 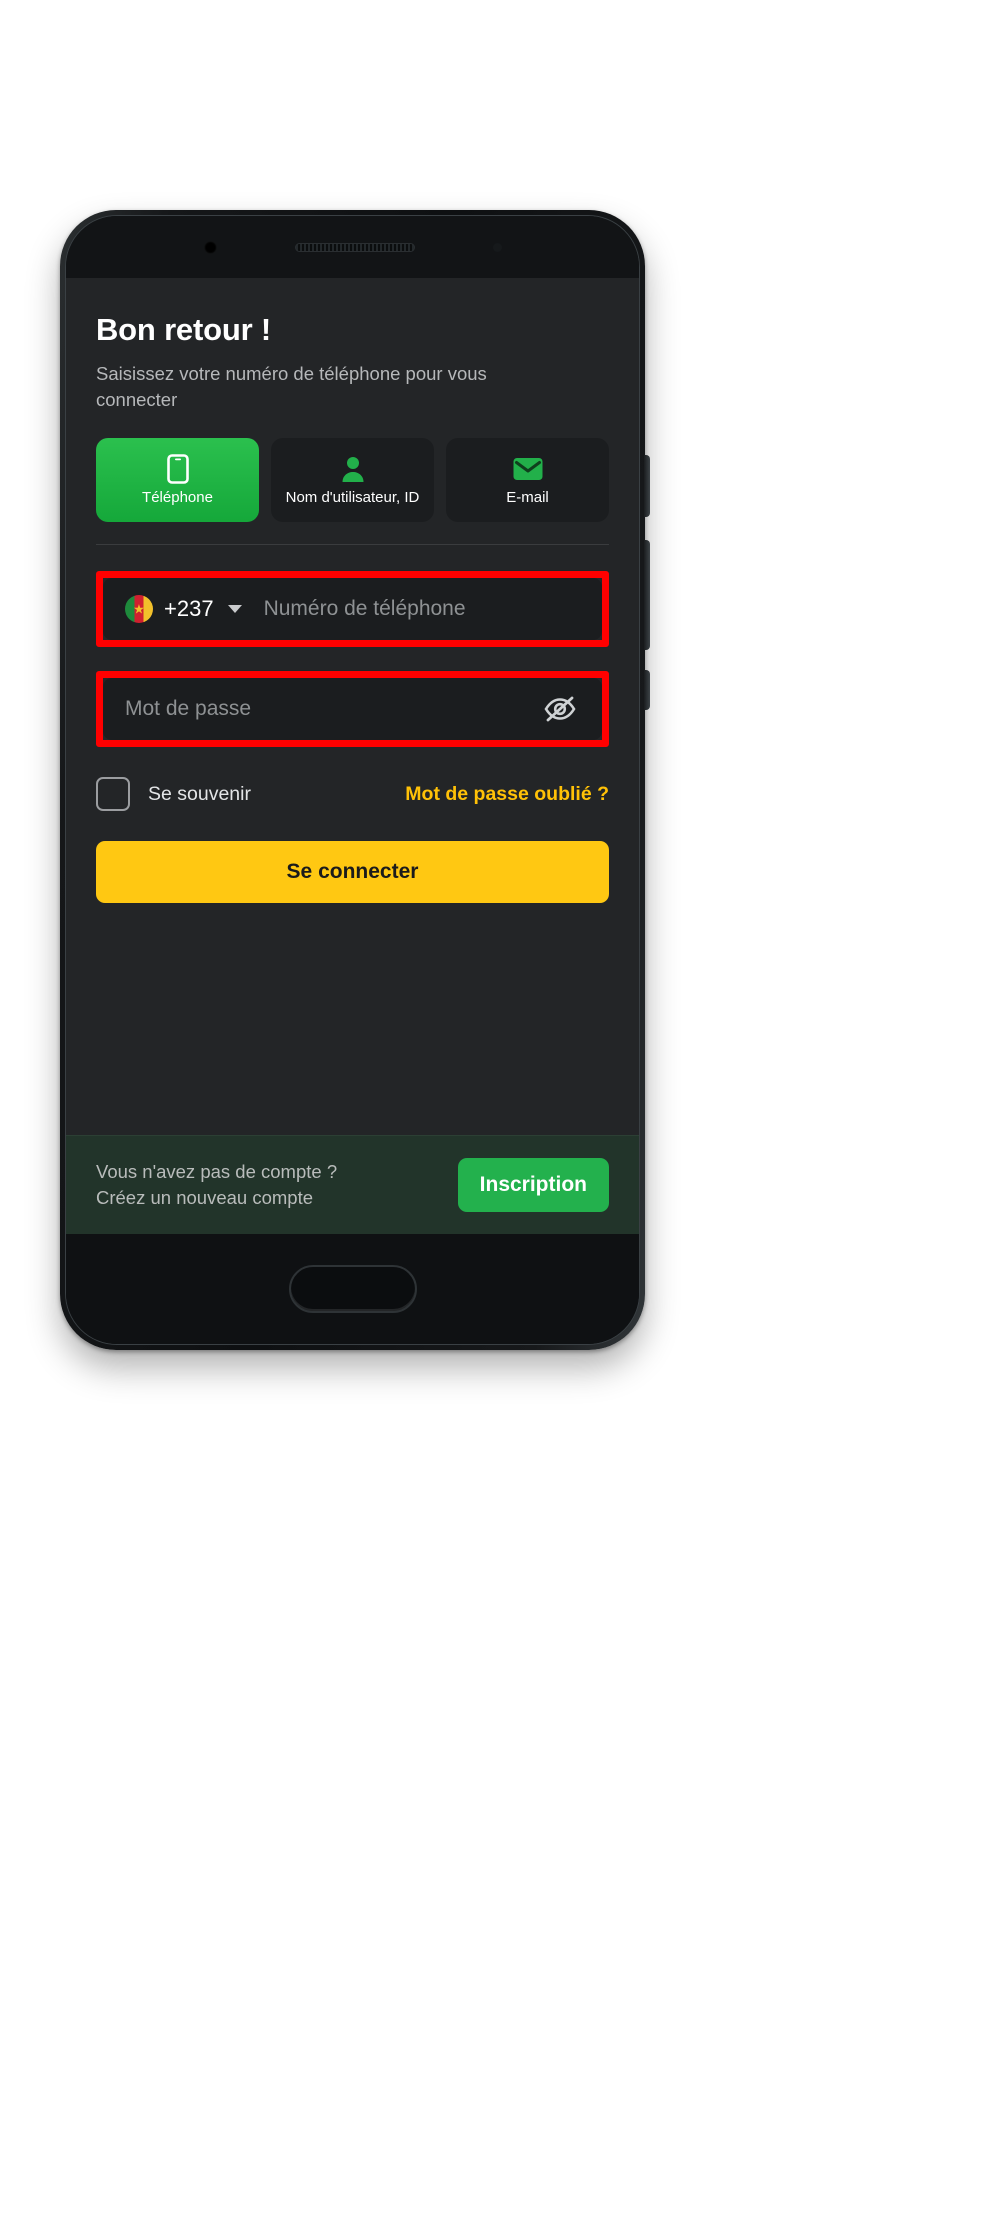 What do you see at coordinates (352, 794) in the screenshot?
I see `remember-me-row: Se souvenir Mot de passe oublié ?` at bounding box center [352, 794].